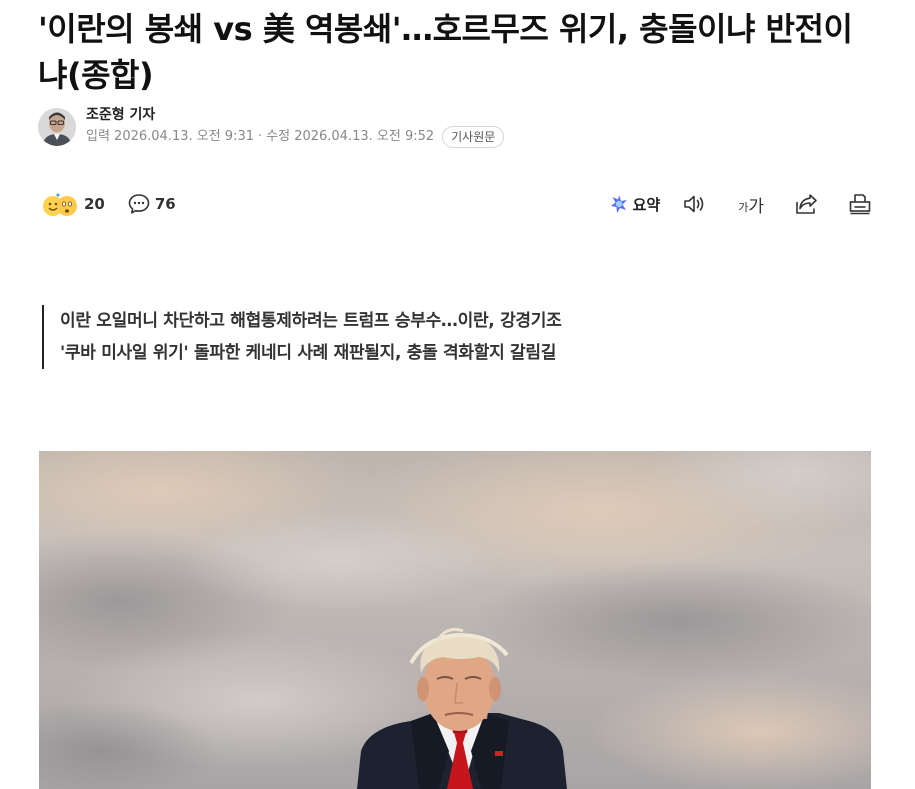 The width and height of the screenshot is (915, 789). What do you see at coordinates (308, 353) in the screenshot?
I see `subhead-2: '쿠바 미사일 위기' 돌파한 케네디 사례 재판될지, 충돌 격화할지 갈림길` at bounding box center [308, 353].